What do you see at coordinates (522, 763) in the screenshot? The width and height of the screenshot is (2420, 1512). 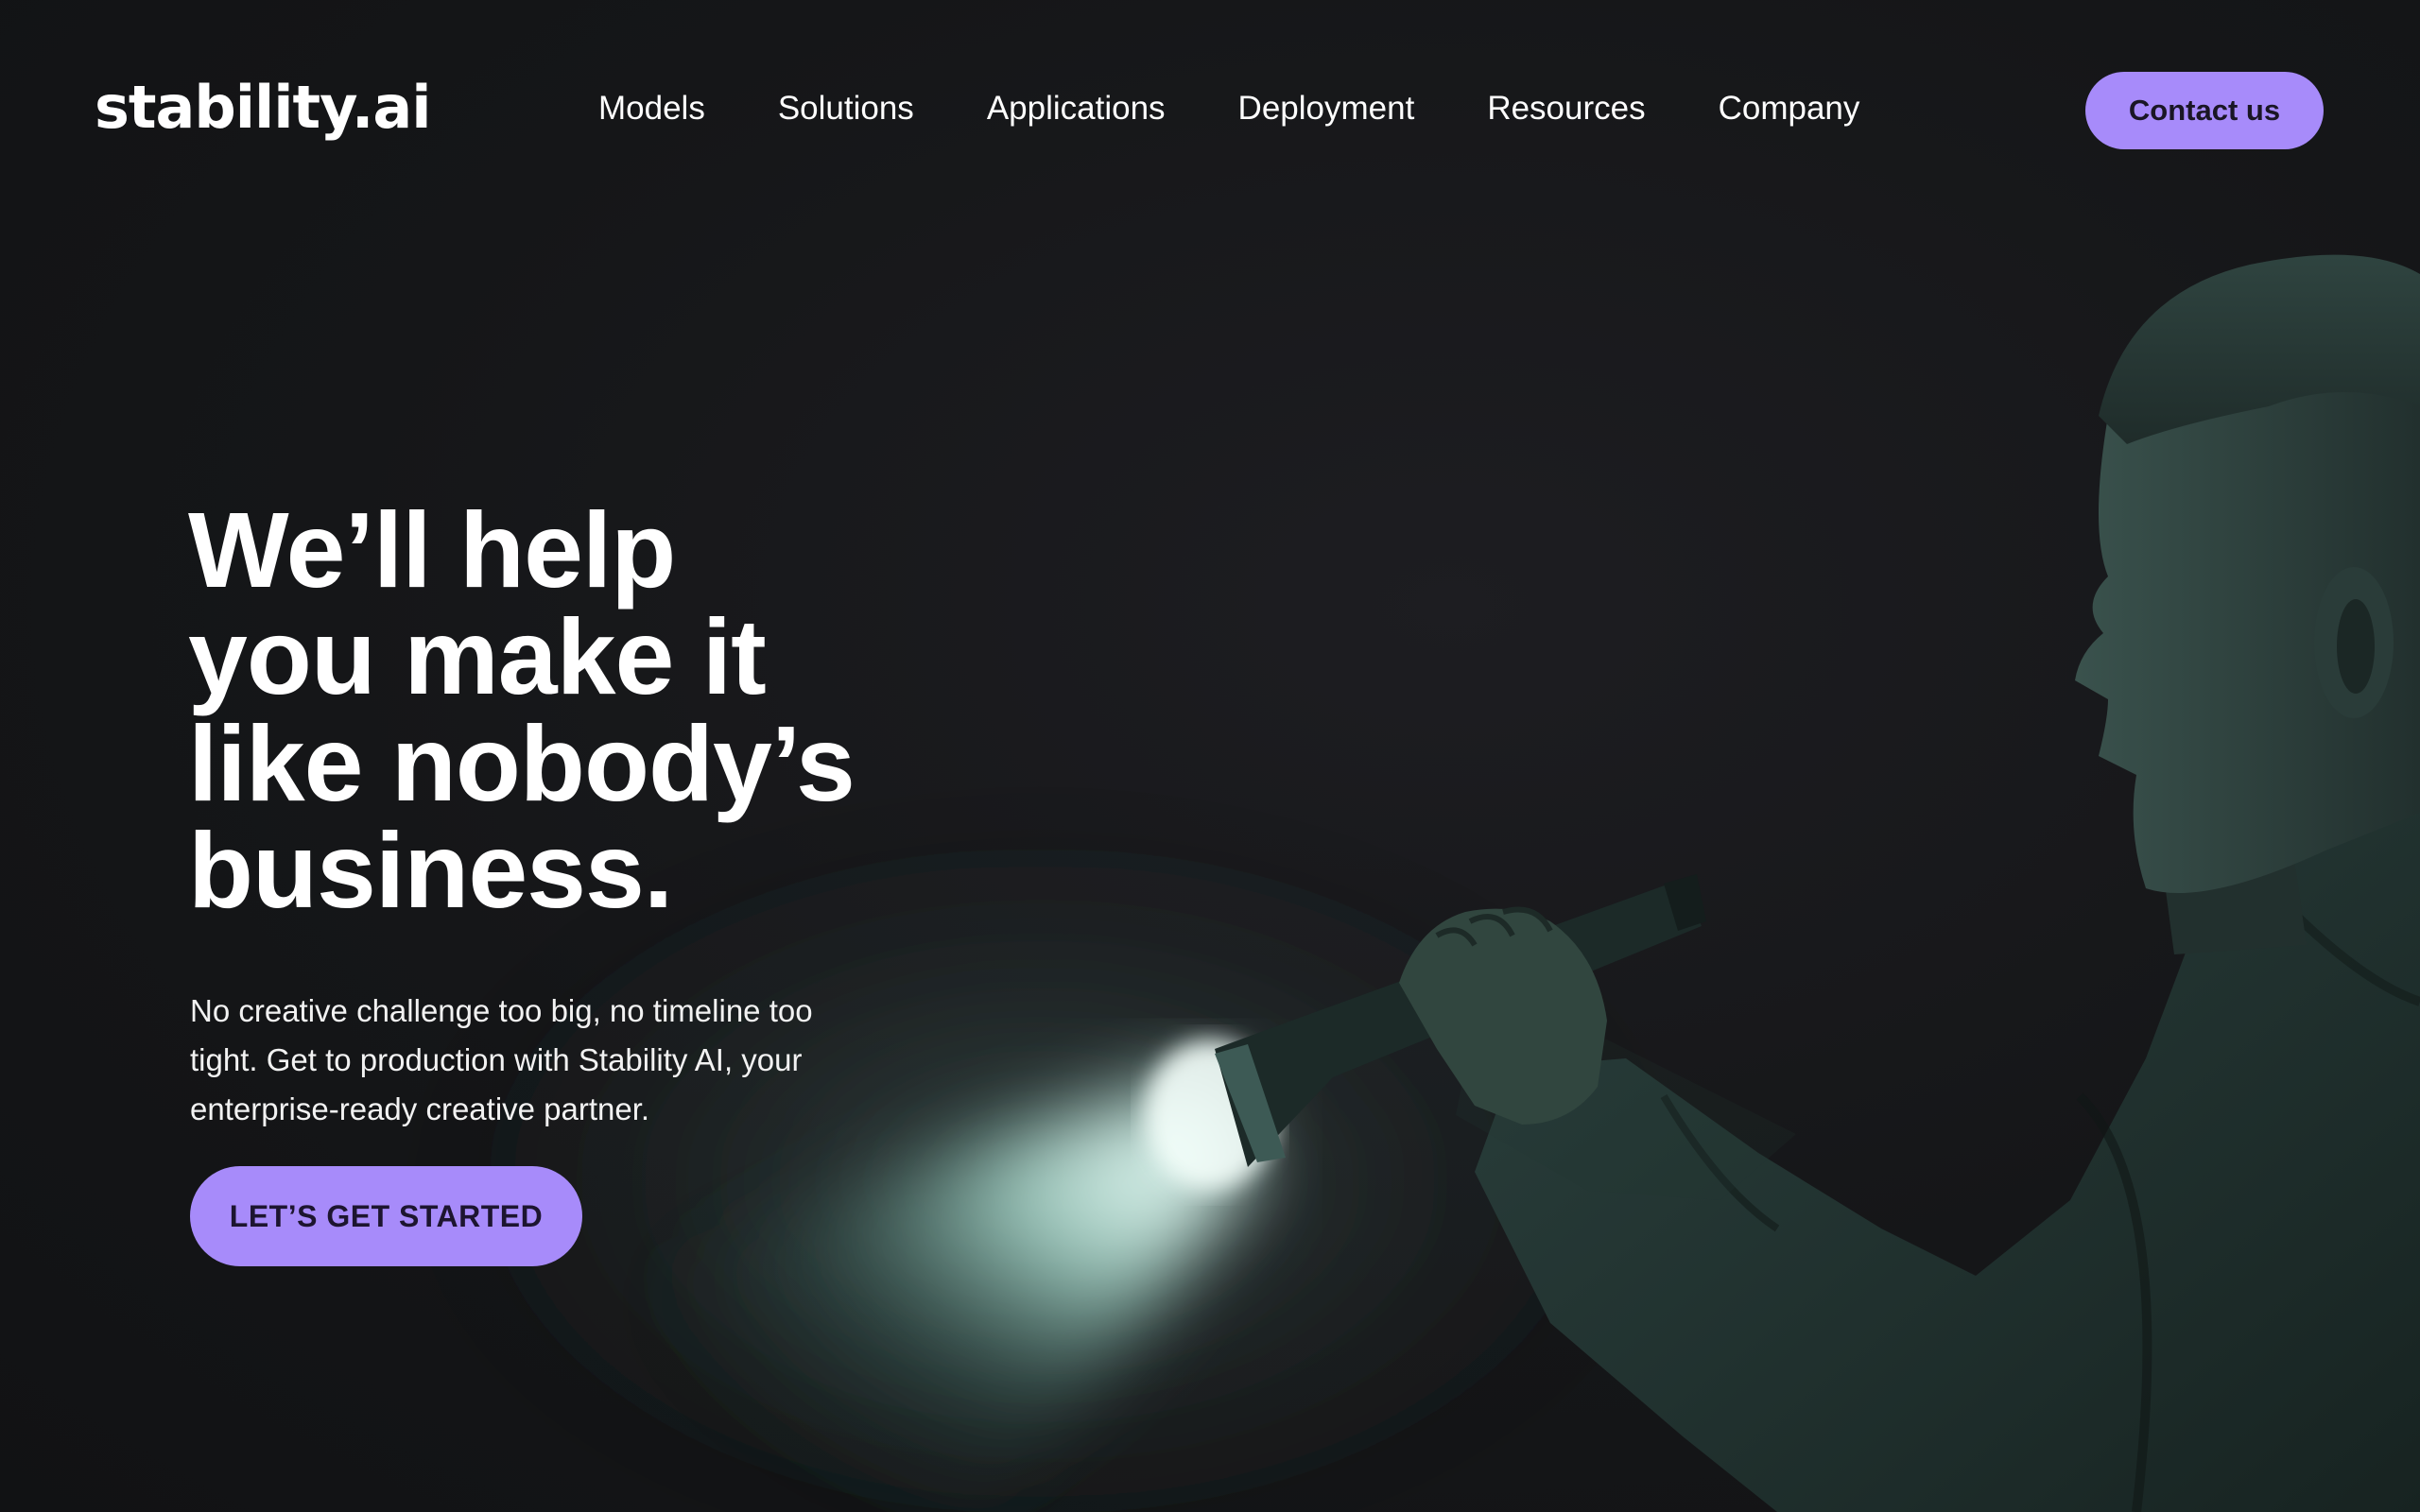 I see `hero-title-line: like nobody’s` at bounding box center [522, 763].